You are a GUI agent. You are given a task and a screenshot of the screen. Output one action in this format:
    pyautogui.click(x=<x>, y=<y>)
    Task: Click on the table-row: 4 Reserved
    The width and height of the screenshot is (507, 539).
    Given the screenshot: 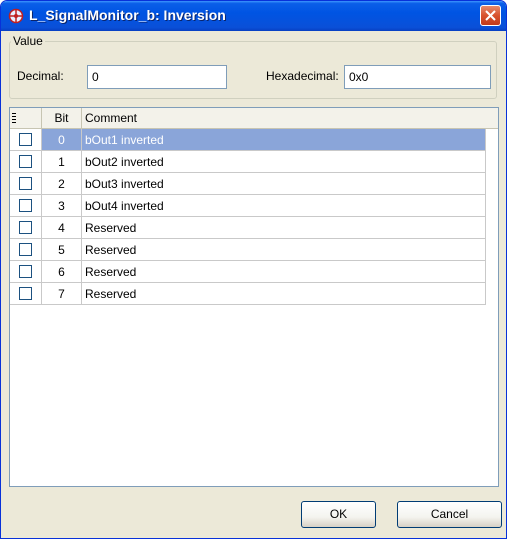 What is the action you would take?
    pyautogui.click(x=248, y=228)
    